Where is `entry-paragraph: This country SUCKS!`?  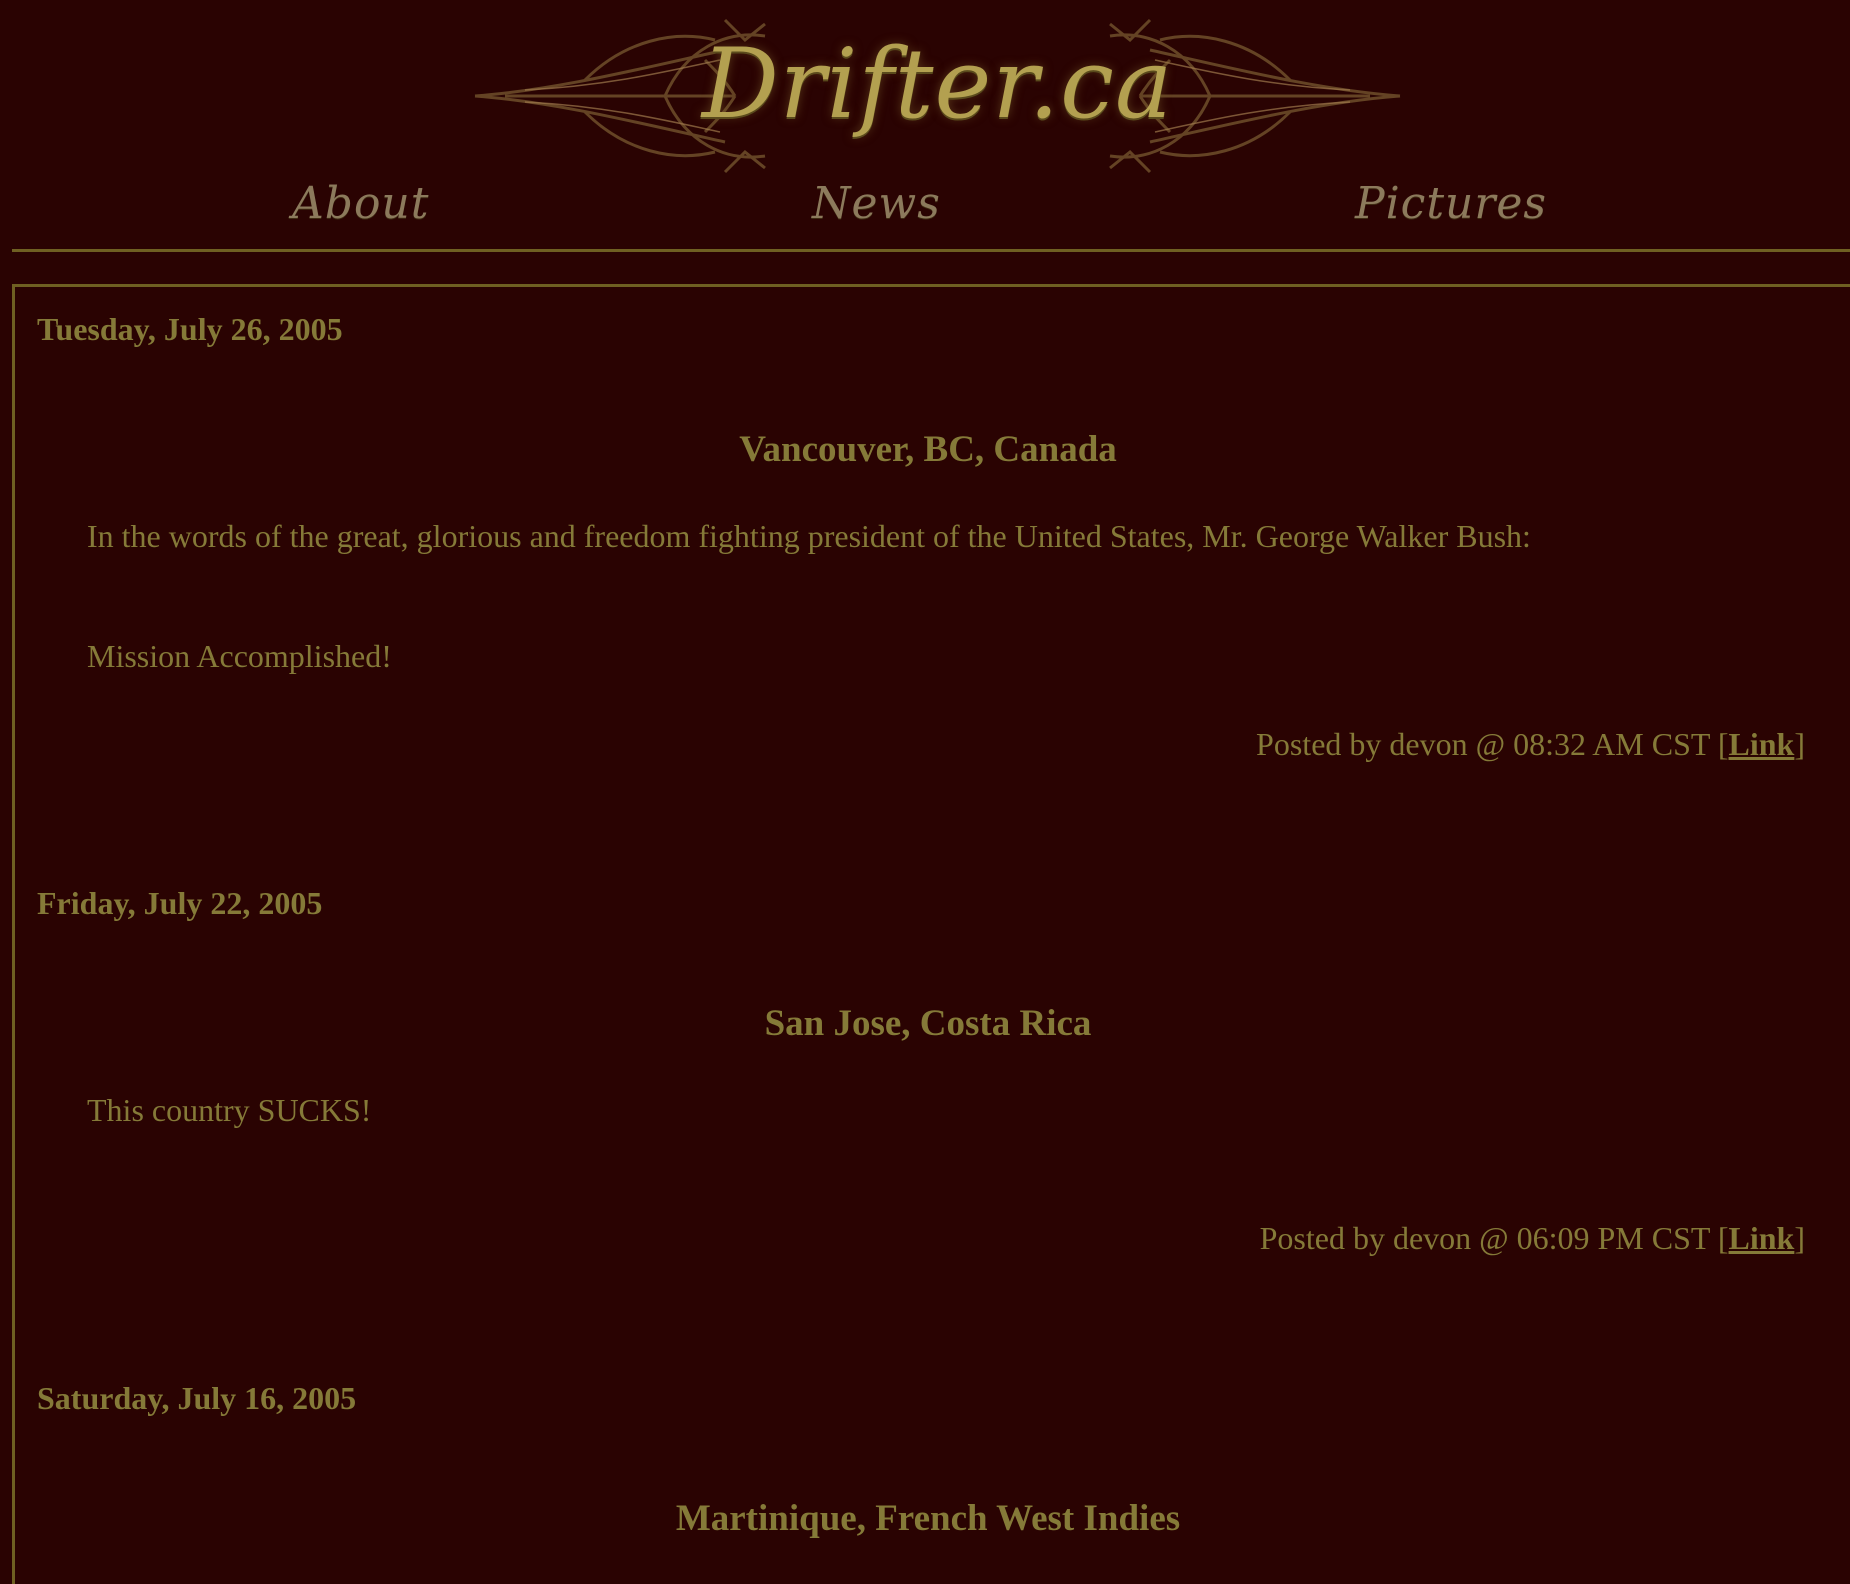
entry-paragraph: This country SUCKS! is located at coordinates (229, 1110).